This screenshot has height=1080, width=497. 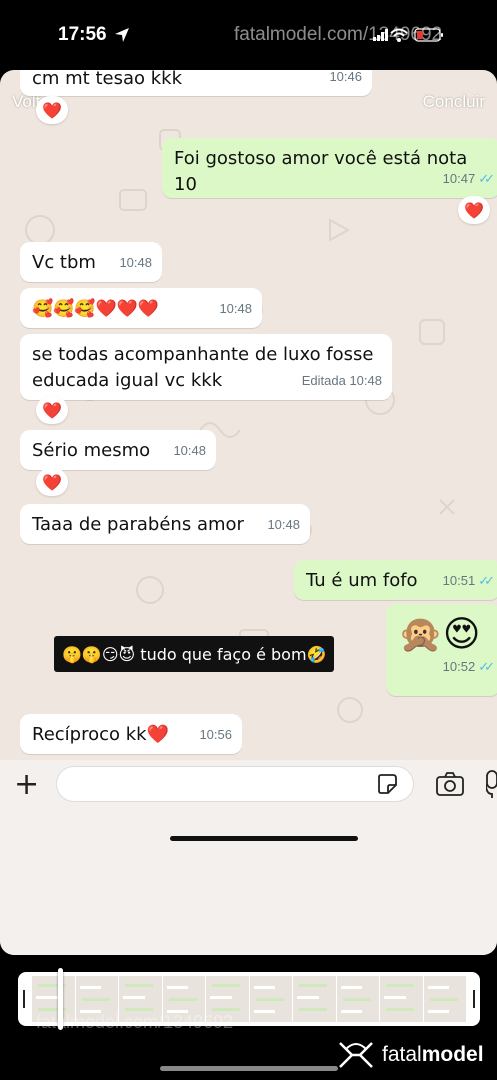 I want to click on battery-icon, so click(x=428, y=35).